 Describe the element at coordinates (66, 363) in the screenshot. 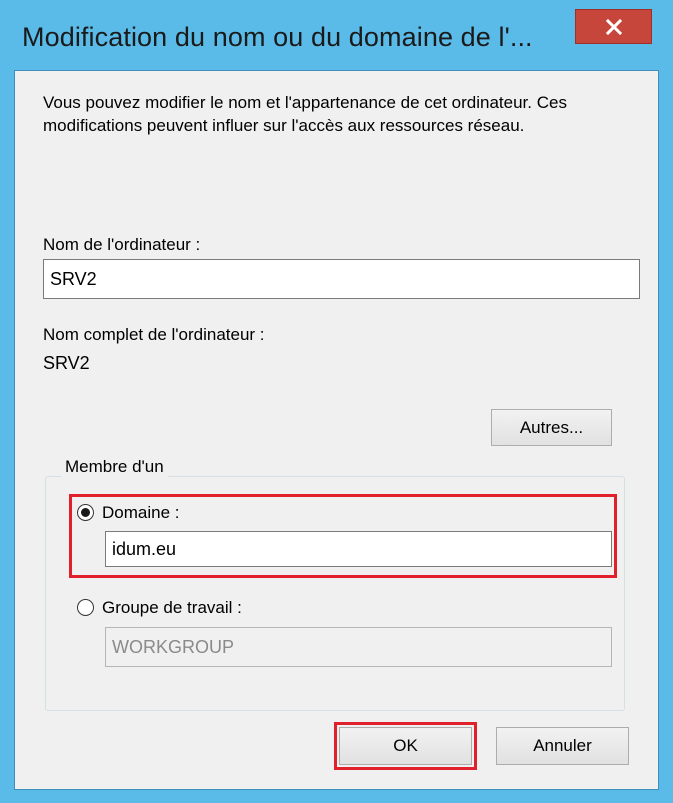

I see `full-name-value: SRV2` at that location.